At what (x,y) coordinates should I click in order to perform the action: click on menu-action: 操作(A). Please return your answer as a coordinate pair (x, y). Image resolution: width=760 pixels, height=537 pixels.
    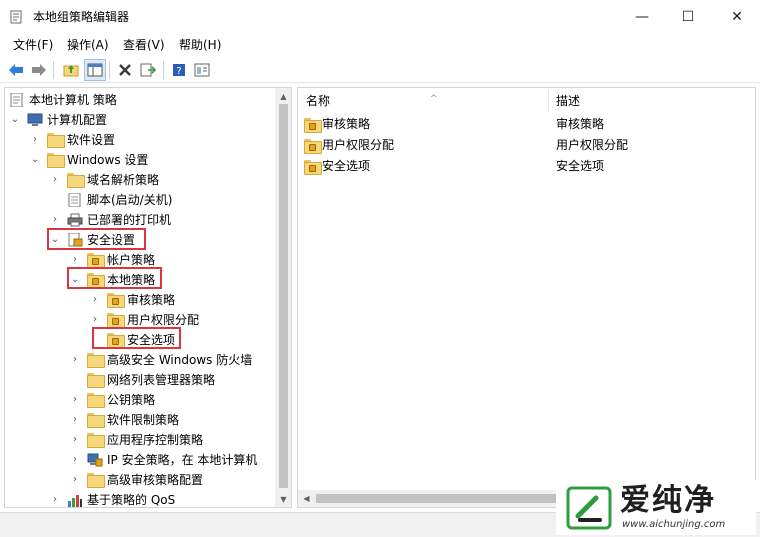
    Looking at the image, I should click on (88, 45).